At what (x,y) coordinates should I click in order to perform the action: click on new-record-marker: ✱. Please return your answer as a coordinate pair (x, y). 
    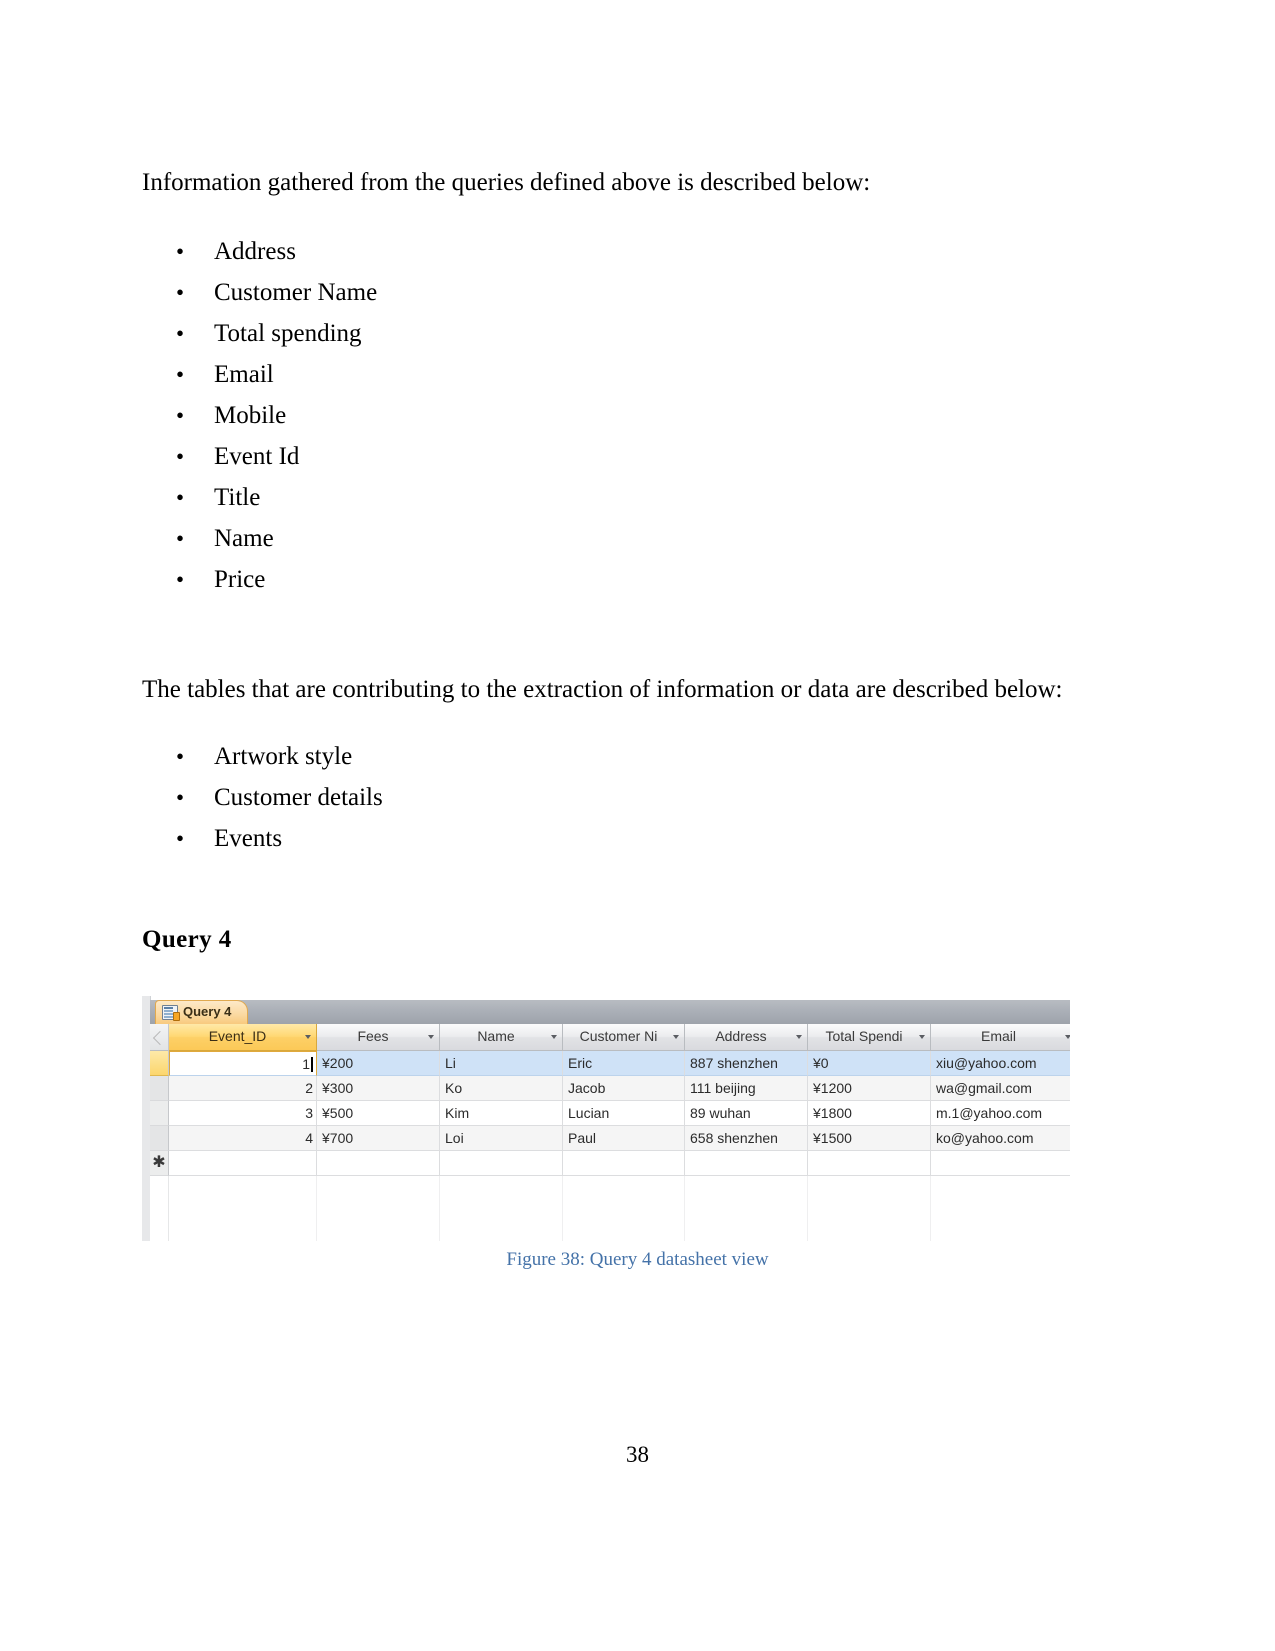
    Looking at the image, I should click on (159, 1163).